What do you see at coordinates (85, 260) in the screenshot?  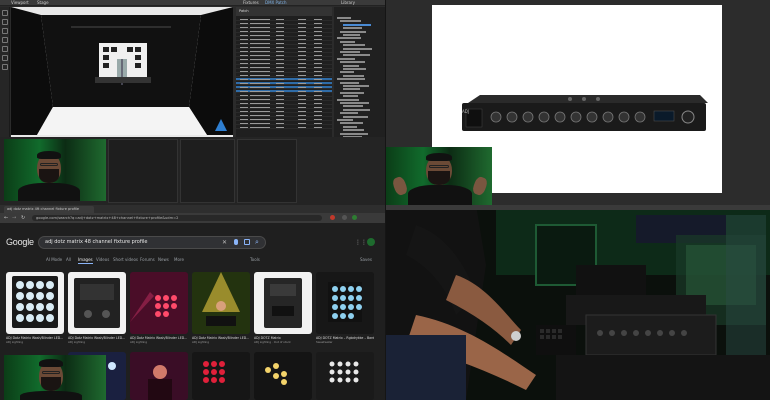 I see `filter-images: Images` at bounding box center [85, 260].